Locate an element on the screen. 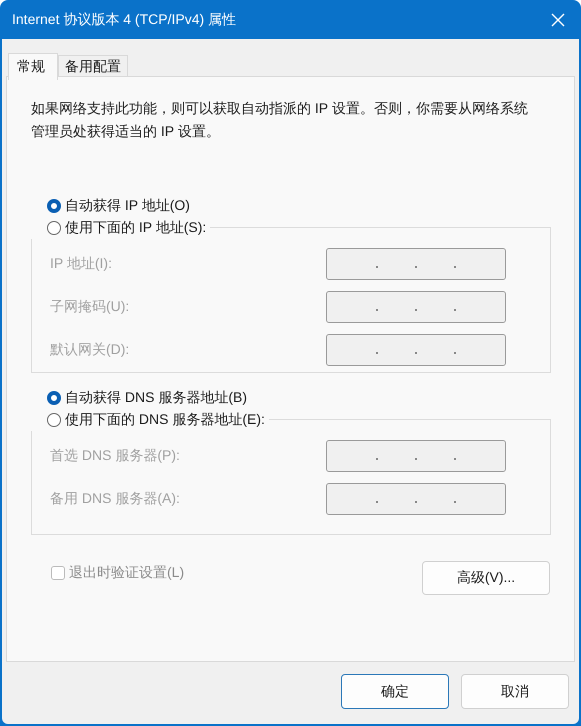 The height and width of the screenshot is (726, 581). window-title: Internet 协议版本 4 (TCP/IPv4) 属性 is located at coordinates (124, 19).